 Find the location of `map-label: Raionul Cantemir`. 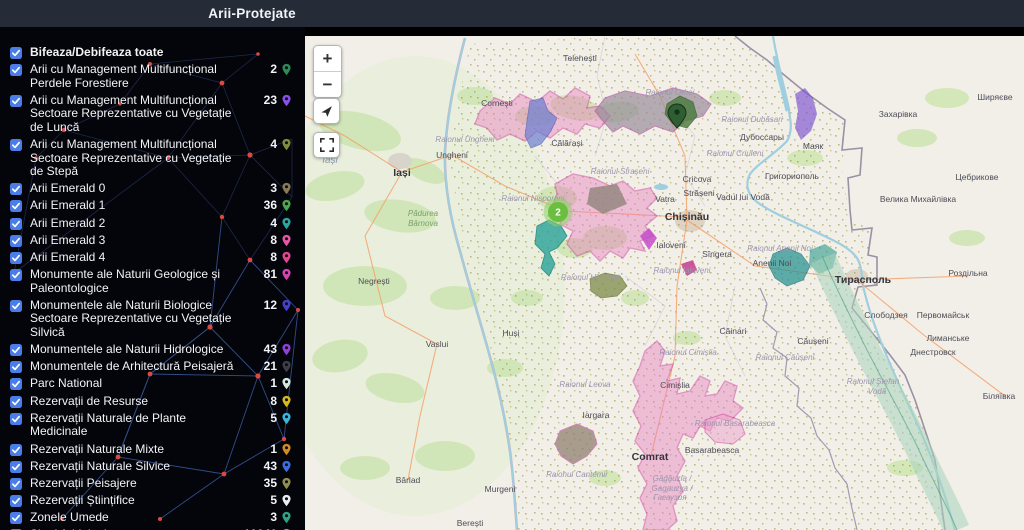

map-label: Raionul Cantemir is located at coordinates (577, 474).